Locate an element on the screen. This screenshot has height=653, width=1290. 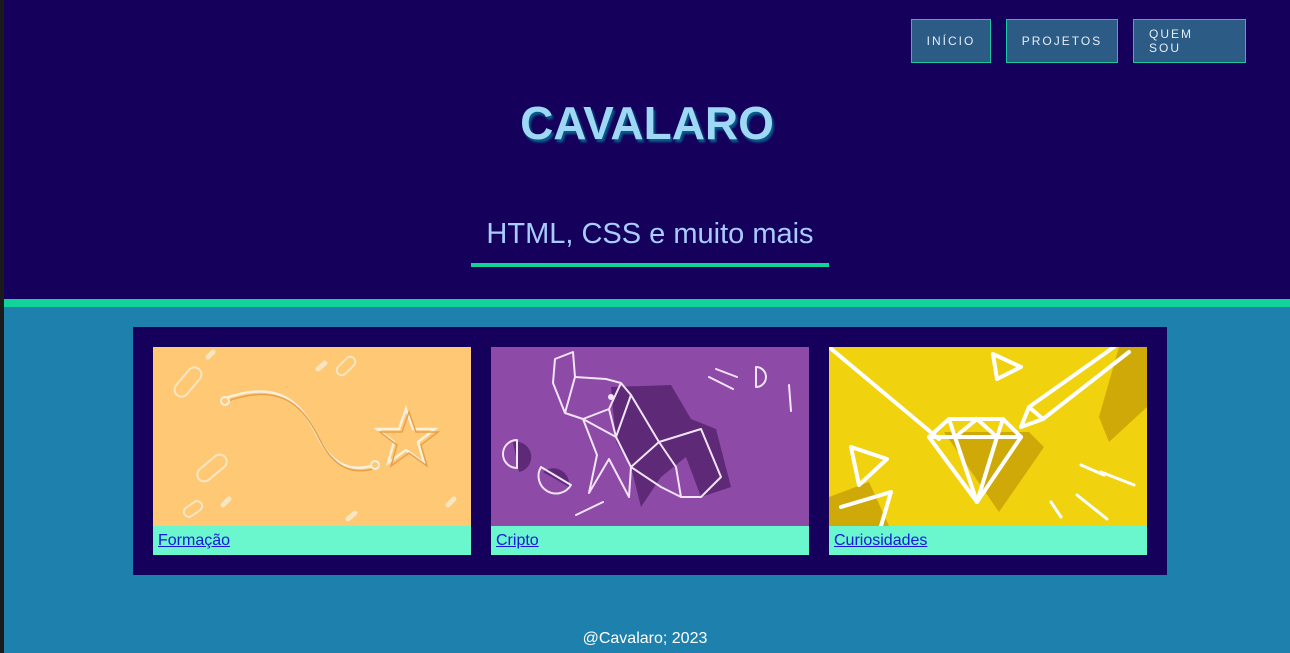
card-cripto: Cripto is located at coordinates (650, 451).